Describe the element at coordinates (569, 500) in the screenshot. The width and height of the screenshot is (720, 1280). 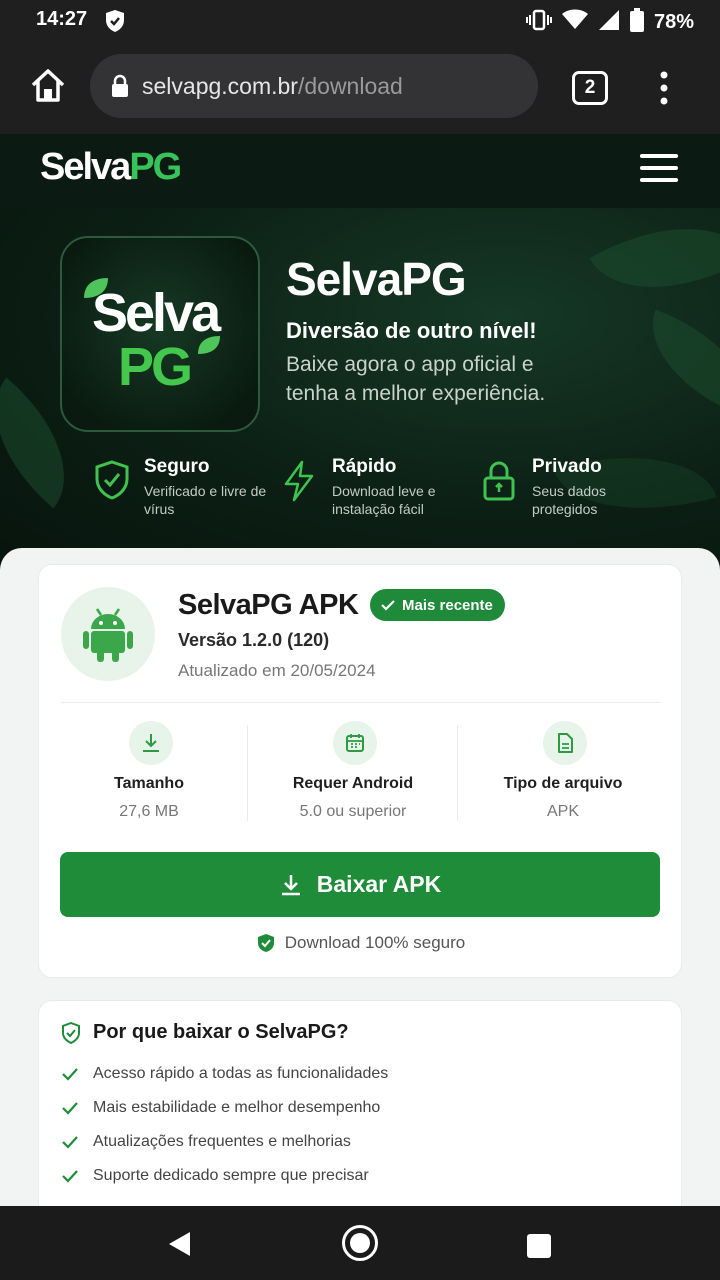
I see `feature-description: Seus dados protegidos` at that location.